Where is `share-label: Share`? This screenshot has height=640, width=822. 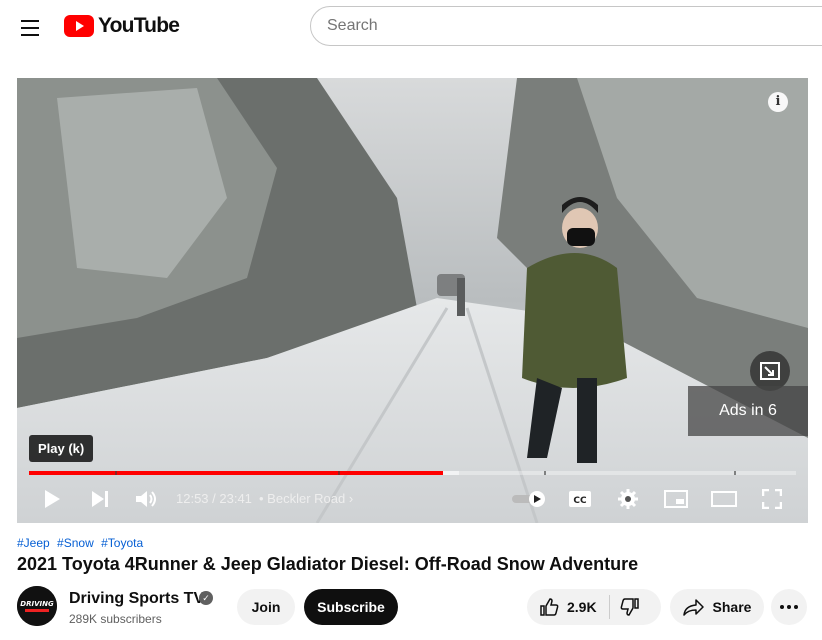
share-label: Share is located at coordinates (732, 607).